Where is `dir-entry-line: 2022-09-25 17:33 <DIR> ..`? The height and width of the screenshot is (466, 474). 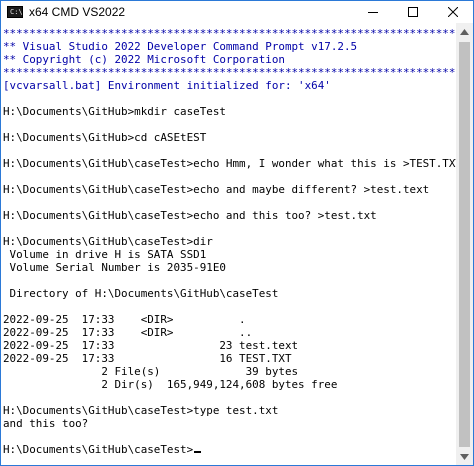 dir-entry-line: 2022-09-25 17:33 <DIR> .. is located at coordinates (128, 332).